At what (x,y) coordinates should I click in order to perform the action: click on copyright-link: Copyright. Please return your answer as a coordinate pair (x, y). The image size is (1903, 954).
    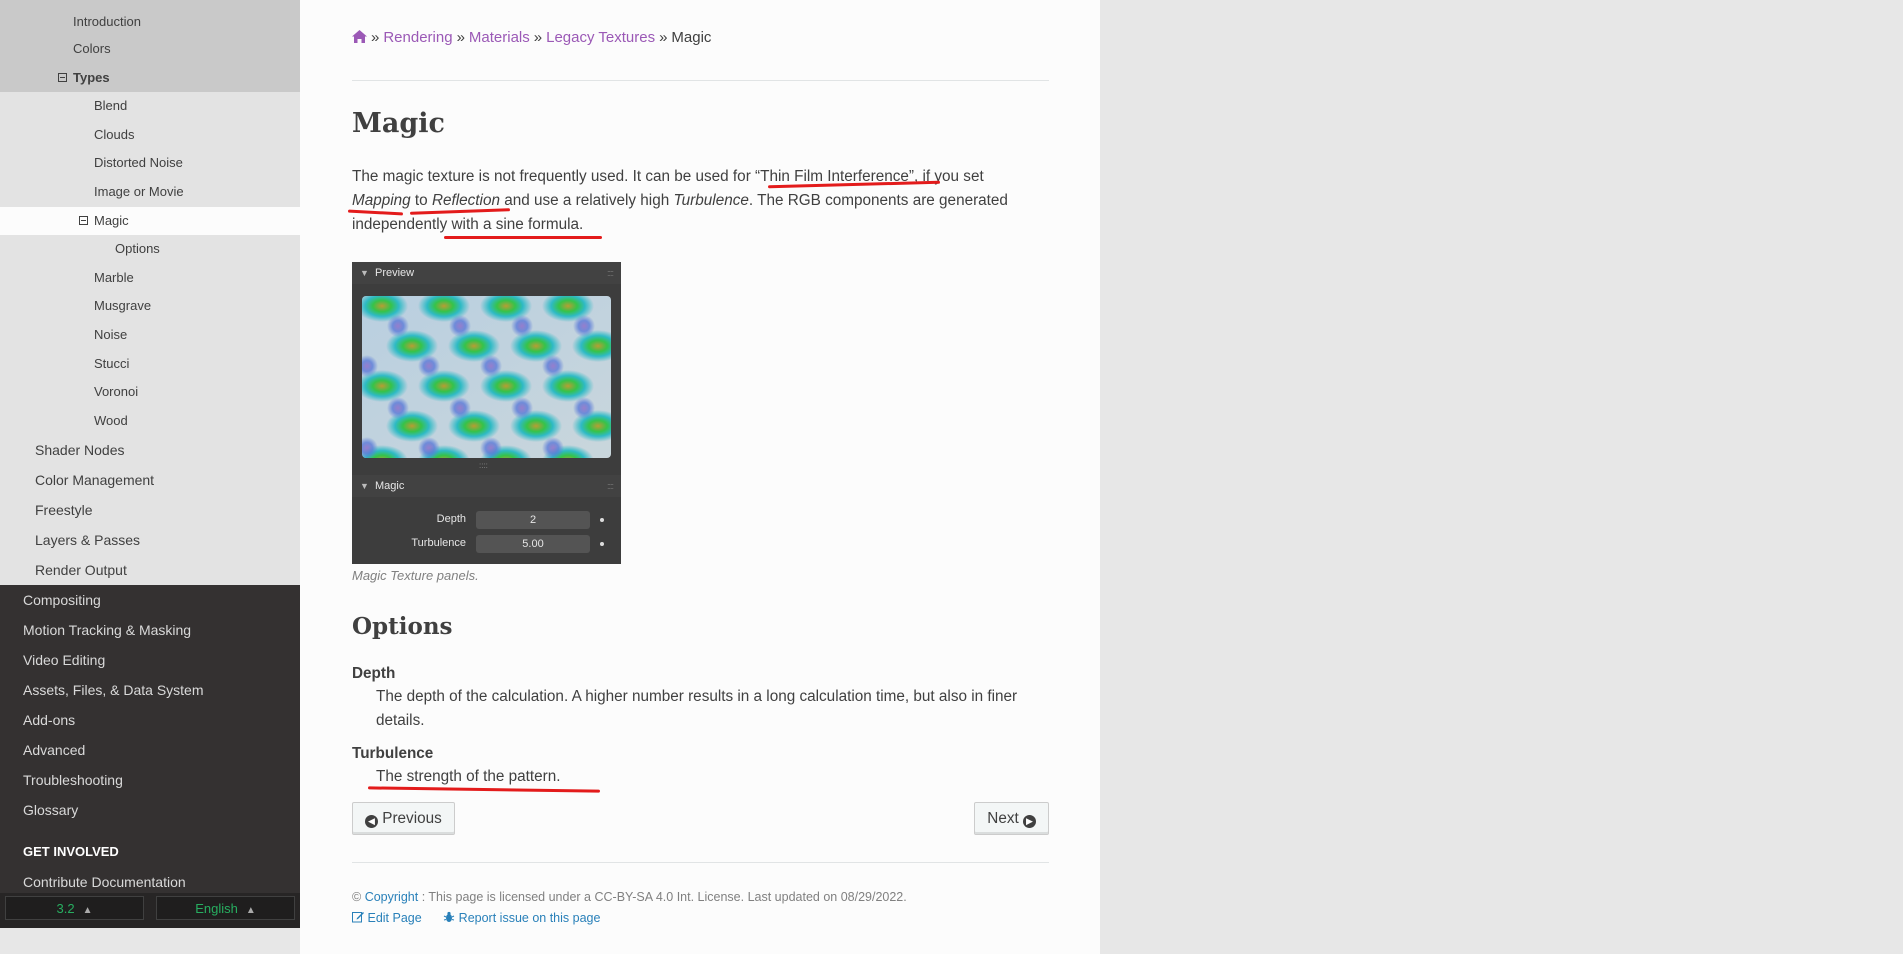
    Looking at the image, I should click on (392, 897).